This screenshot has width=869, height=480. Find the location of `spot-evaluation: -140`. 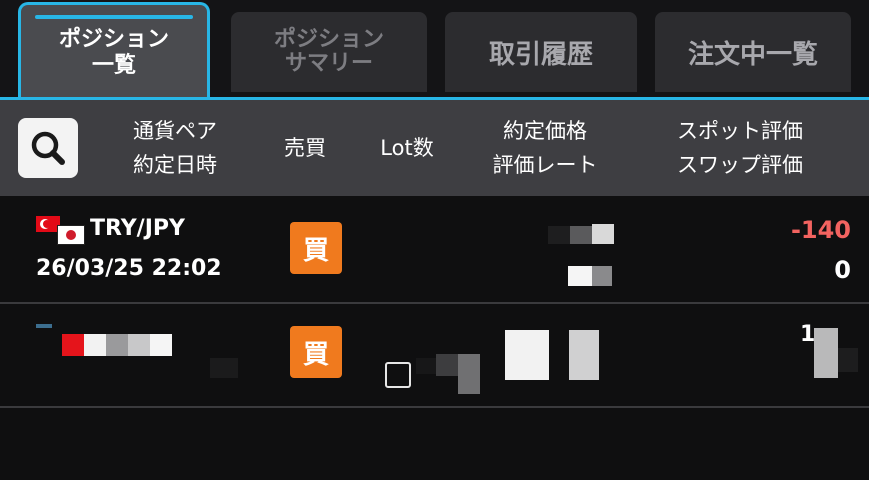

spot-evaluation: -140 is located at coordinates (820, 230).